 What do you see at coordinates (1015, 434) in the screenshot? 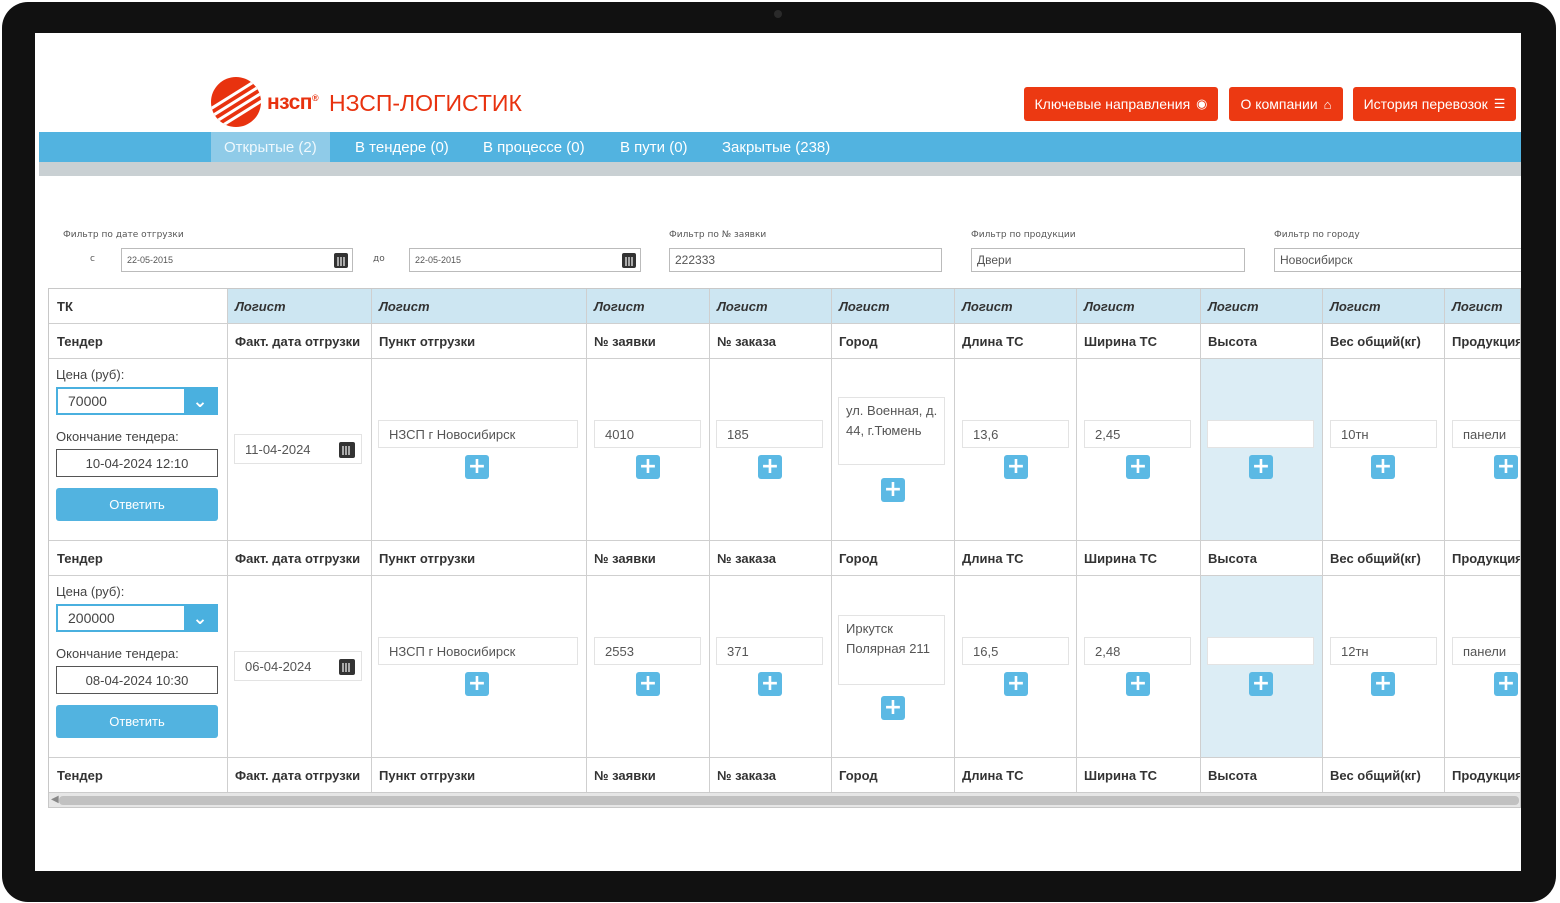
I see `length-field: 13,6` at bounding box center [1015, 434].